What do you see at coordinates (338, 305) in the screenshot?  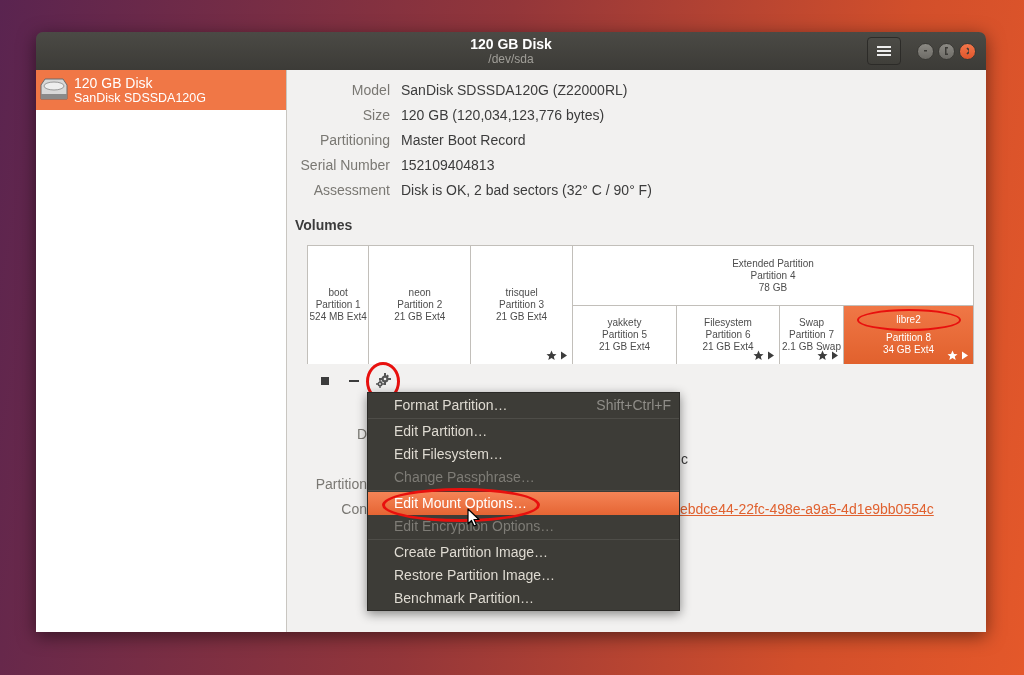 I see `partition-number: Partition 1` at bounding box center [338, 305].